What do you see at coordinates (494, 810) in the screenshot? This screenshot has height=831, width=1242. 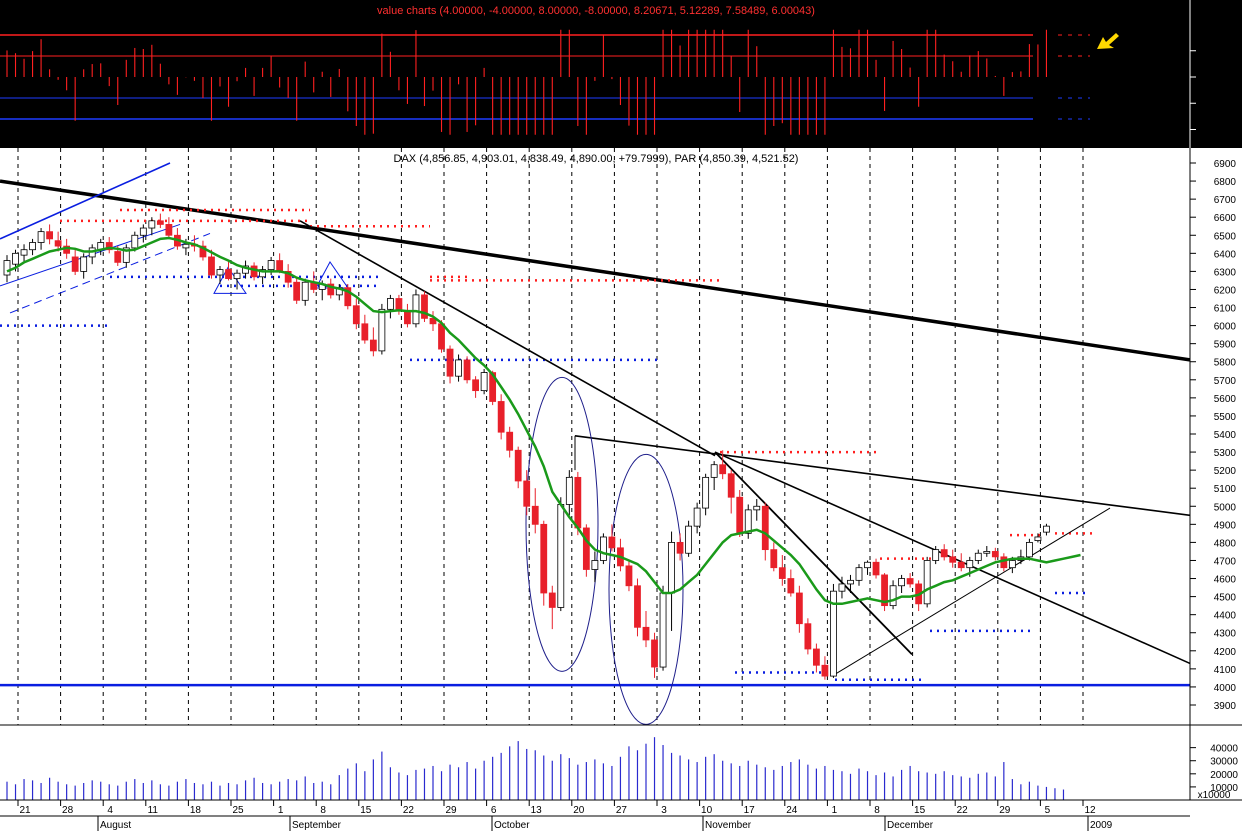 I see `x-day-label: 6` at bounding box center [494, 810].